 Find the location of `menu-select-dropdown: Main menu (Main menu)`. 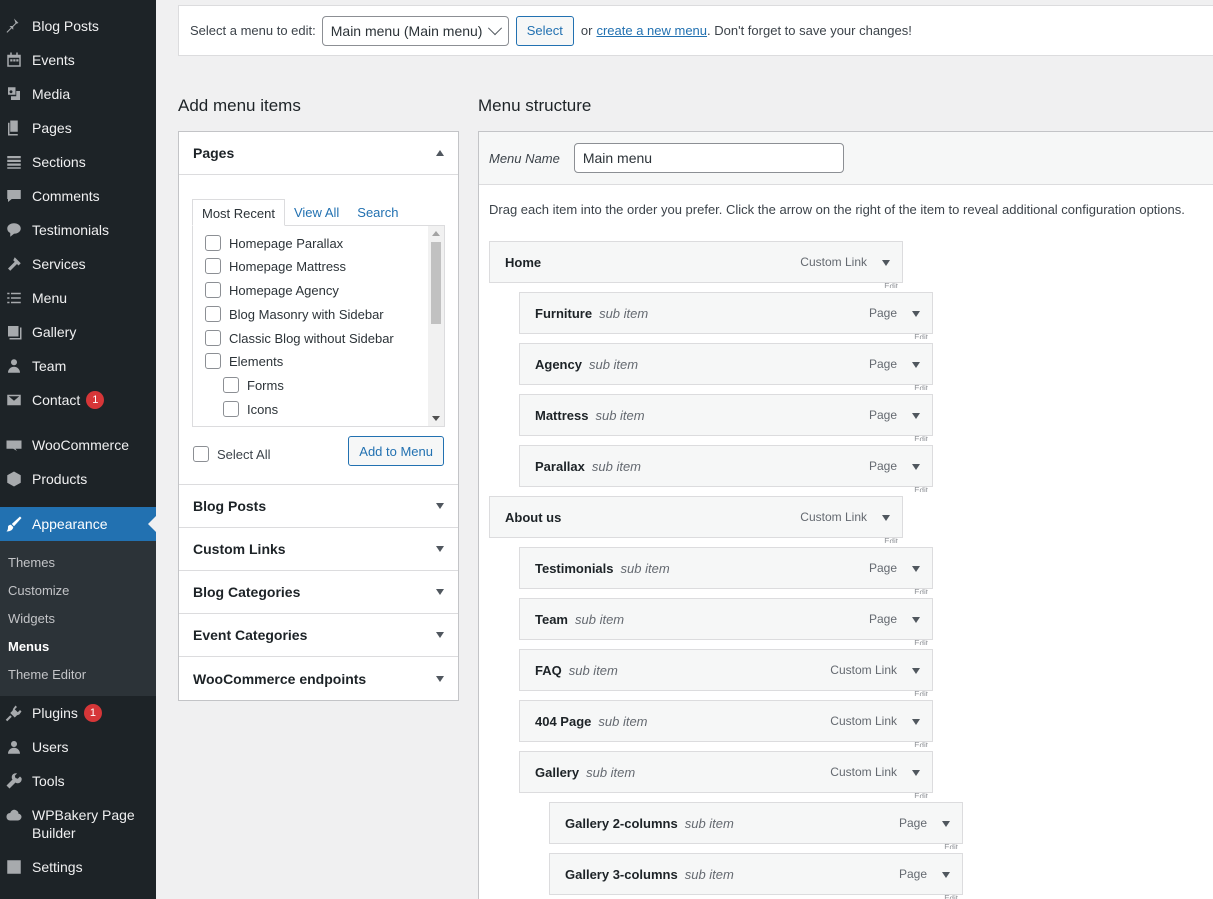

menu-select-dropdown: Main menu (Main menu) is located at coordinates (415, 30).